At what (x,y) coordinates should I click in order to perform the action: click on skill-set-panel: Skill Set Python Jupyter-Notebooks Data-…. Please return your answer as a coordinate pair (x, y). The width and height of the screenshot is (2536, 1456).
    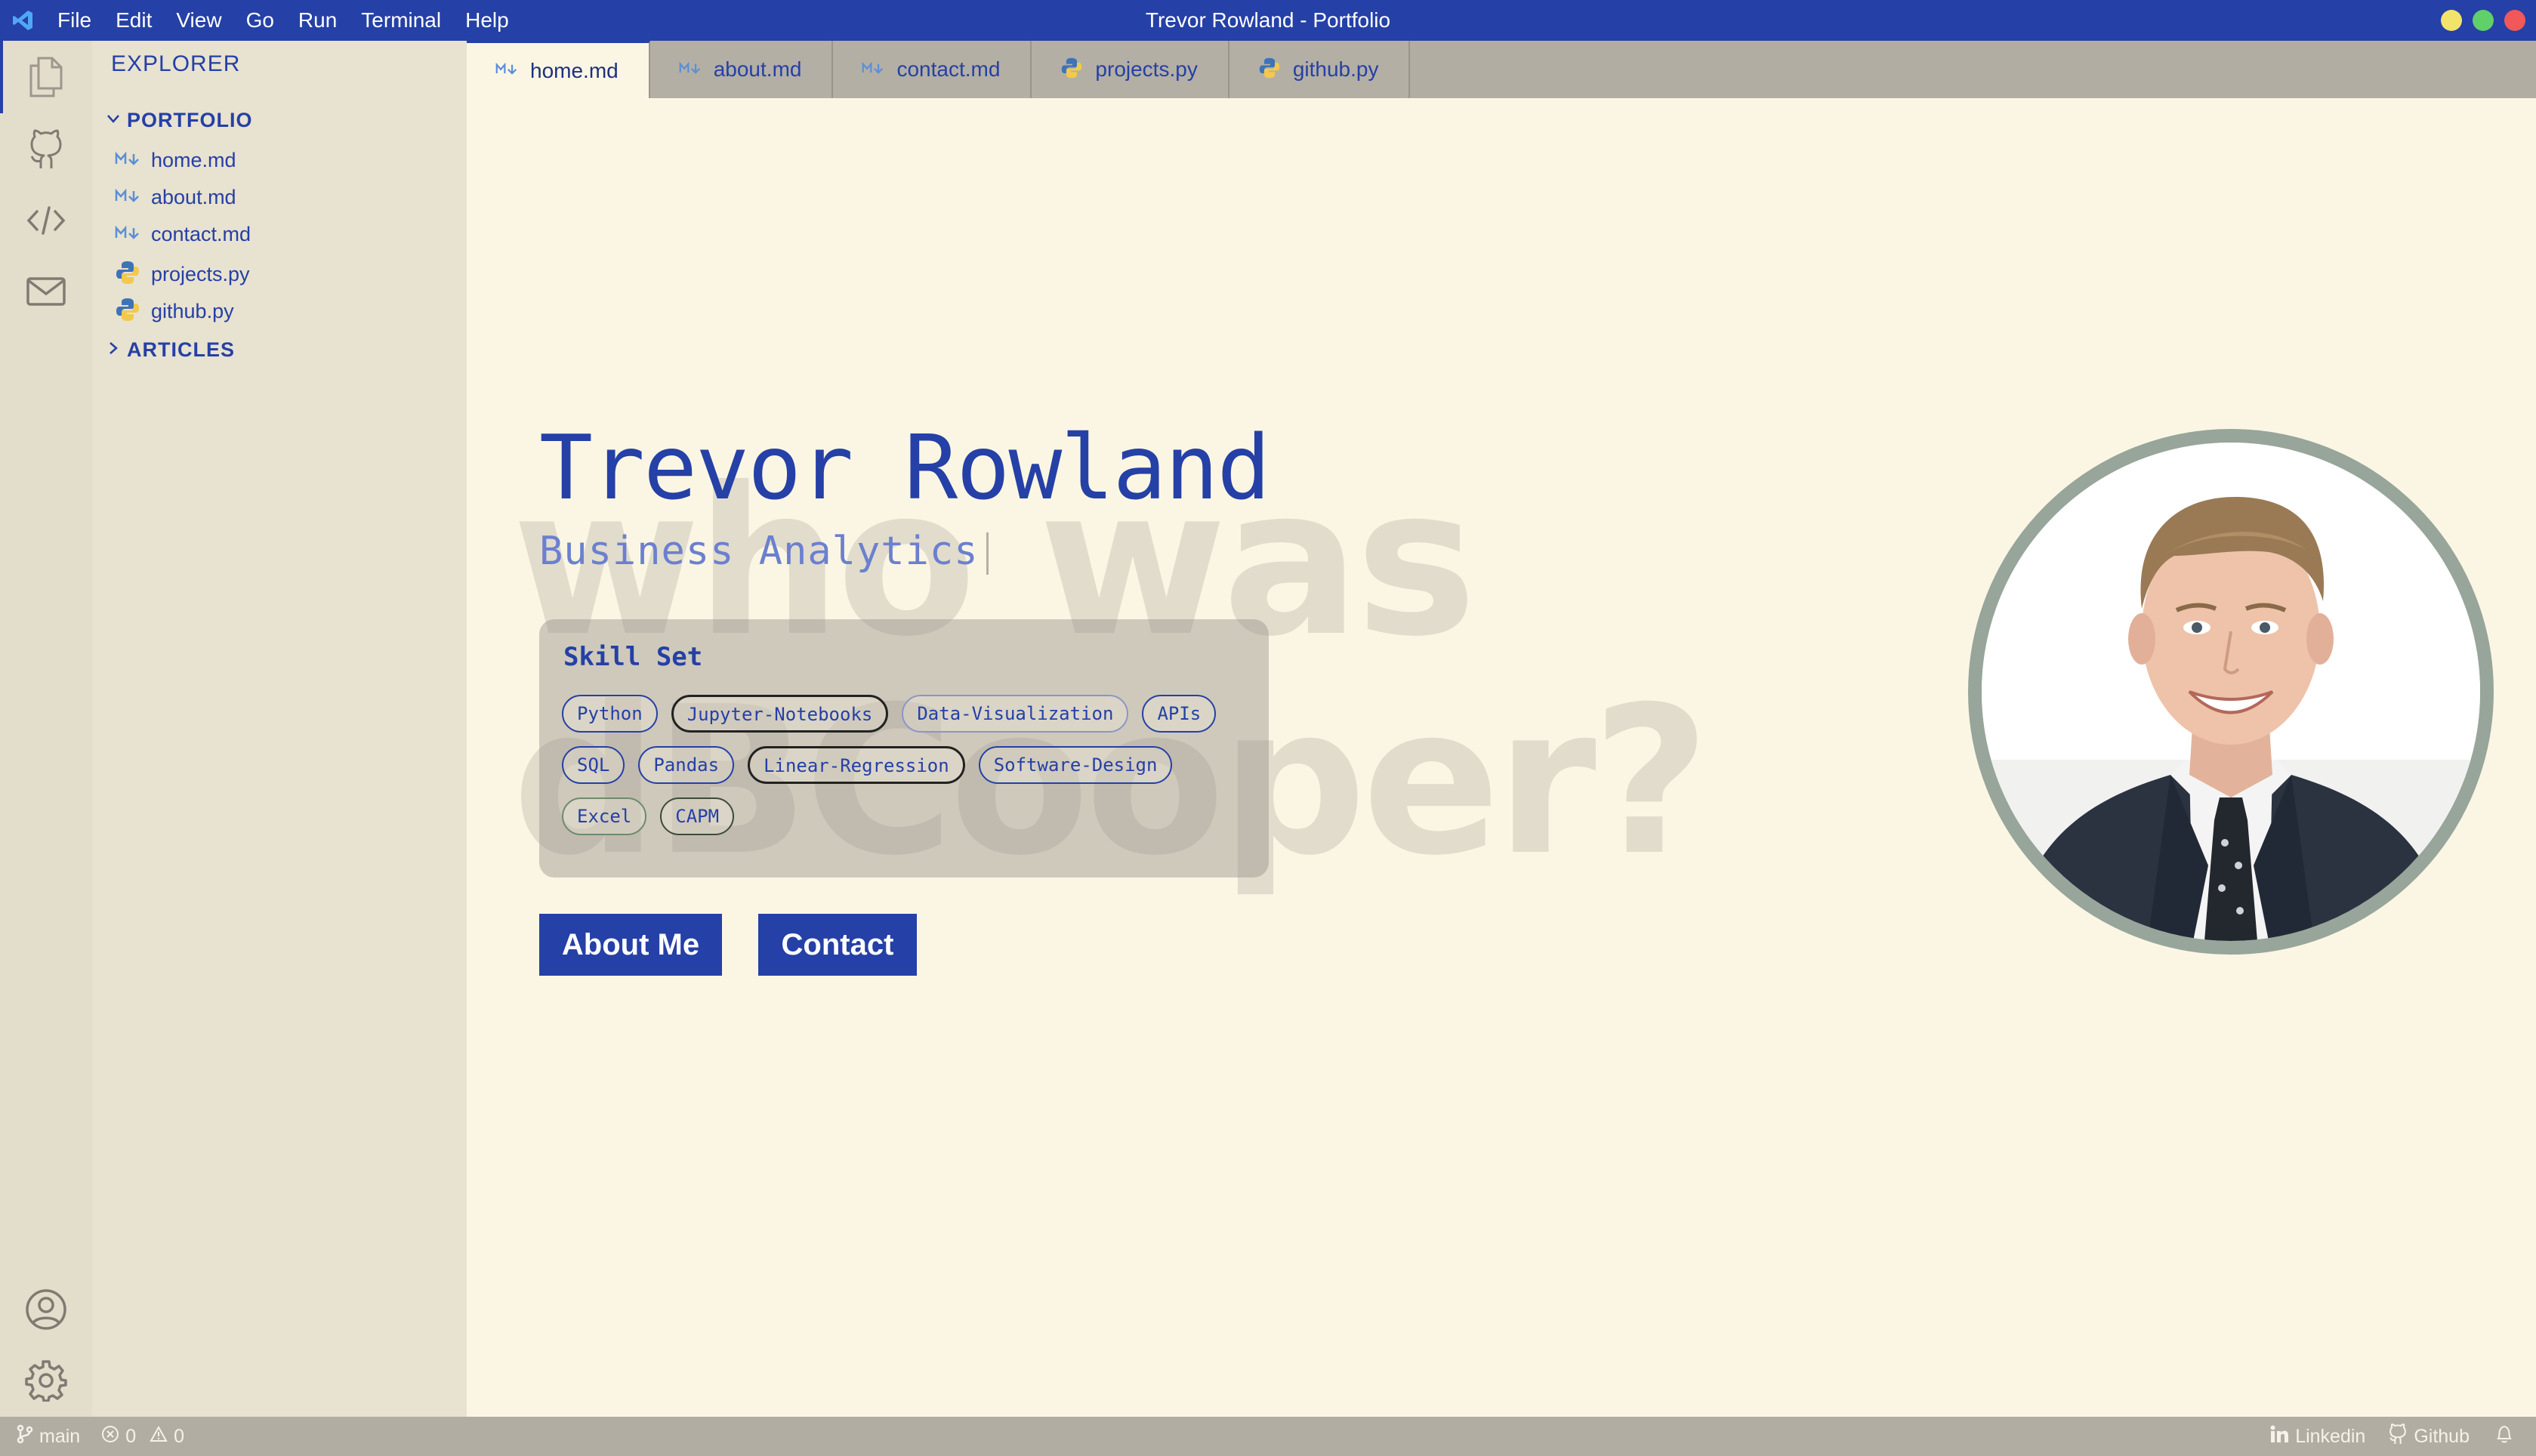
    Looking at the image, I should click on (904, 748).